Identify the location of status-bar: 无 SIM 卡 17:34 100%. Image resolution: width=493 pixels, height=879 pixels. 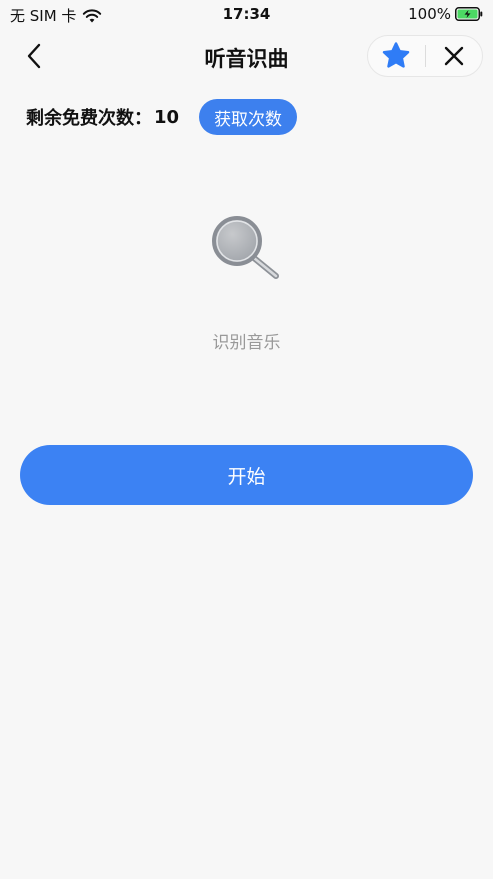
(246, 14).